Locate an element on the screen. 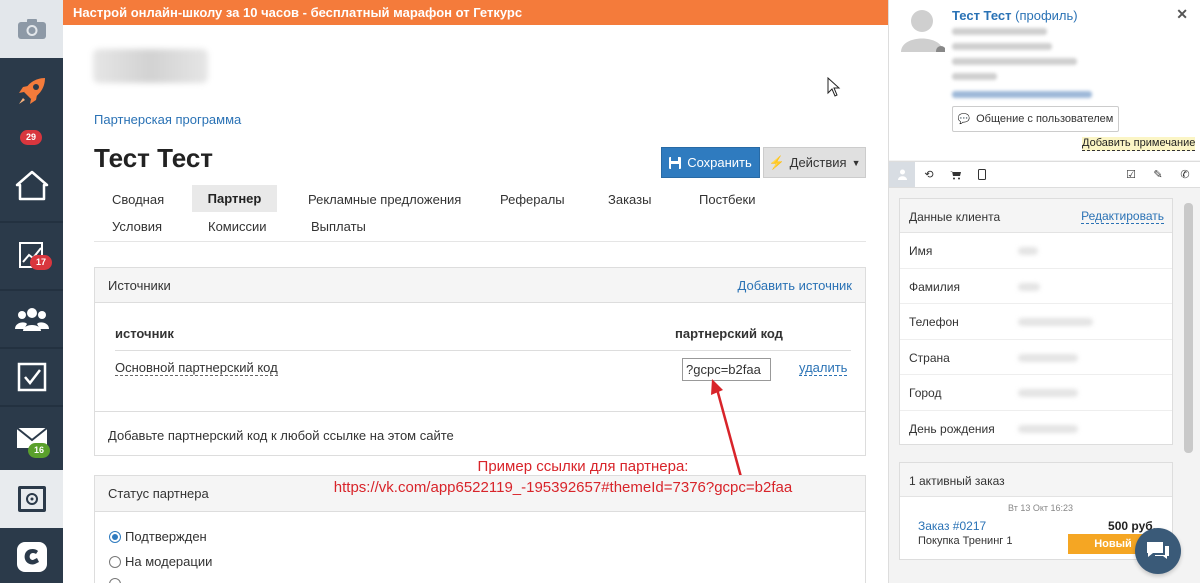 Image resolution: width=1200 pixels, height=583 pixels. sidebar-item-rocket is located at coordinates (31, 91).